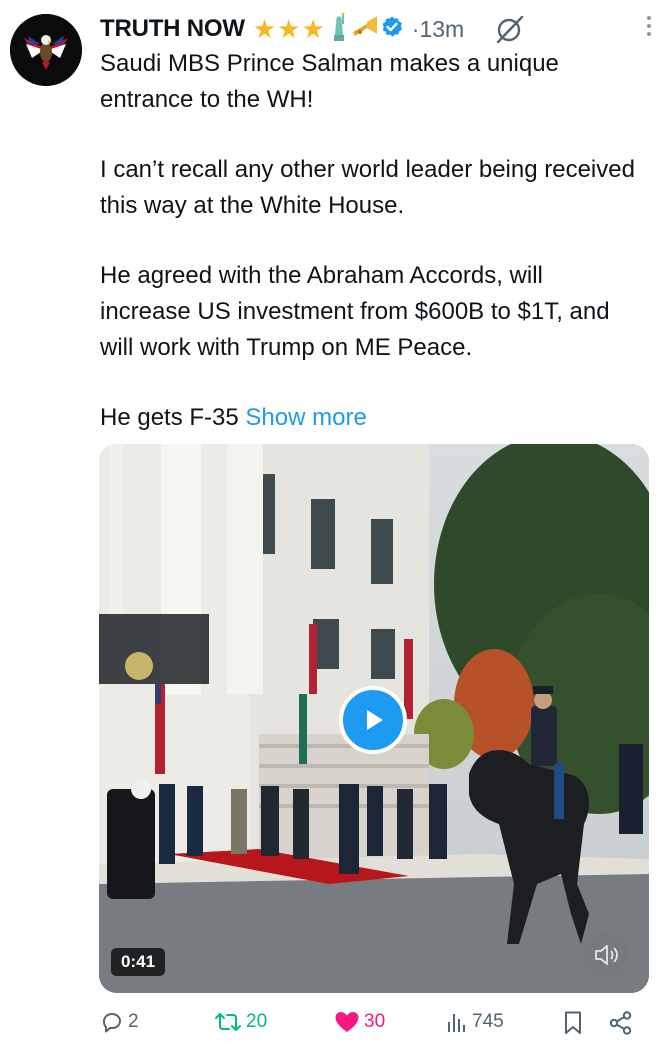 The image size is (670, 1052). I want to click on statue-of-liberty-icon, so click(338, 29).